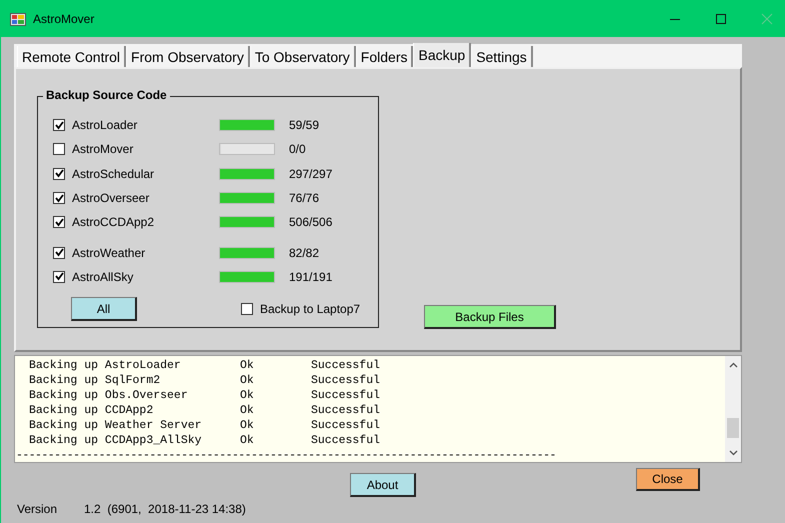 The height and width of the screenshot is (523, 785). What do you see at coordinates (490, 317) in the screenshot?
I see `backup-files-button: Backup Files` at bounding box center [490, 317].